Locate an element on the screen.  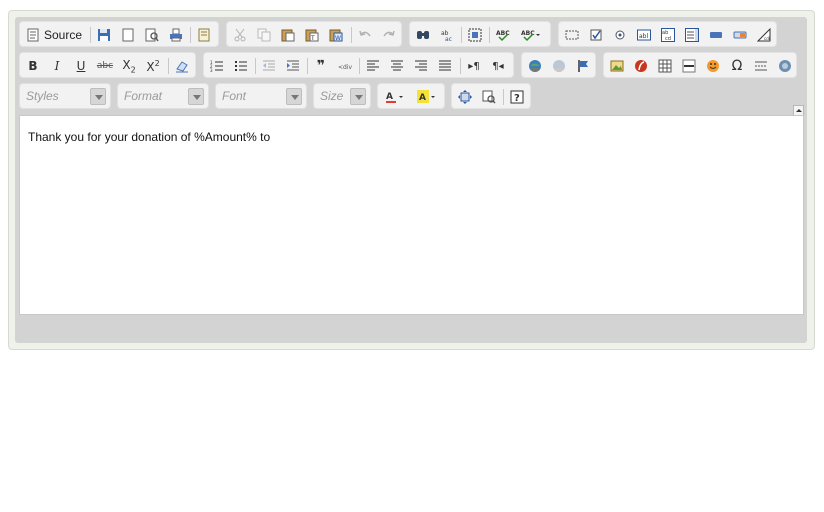
print-button is located at coordinates (176, 35).